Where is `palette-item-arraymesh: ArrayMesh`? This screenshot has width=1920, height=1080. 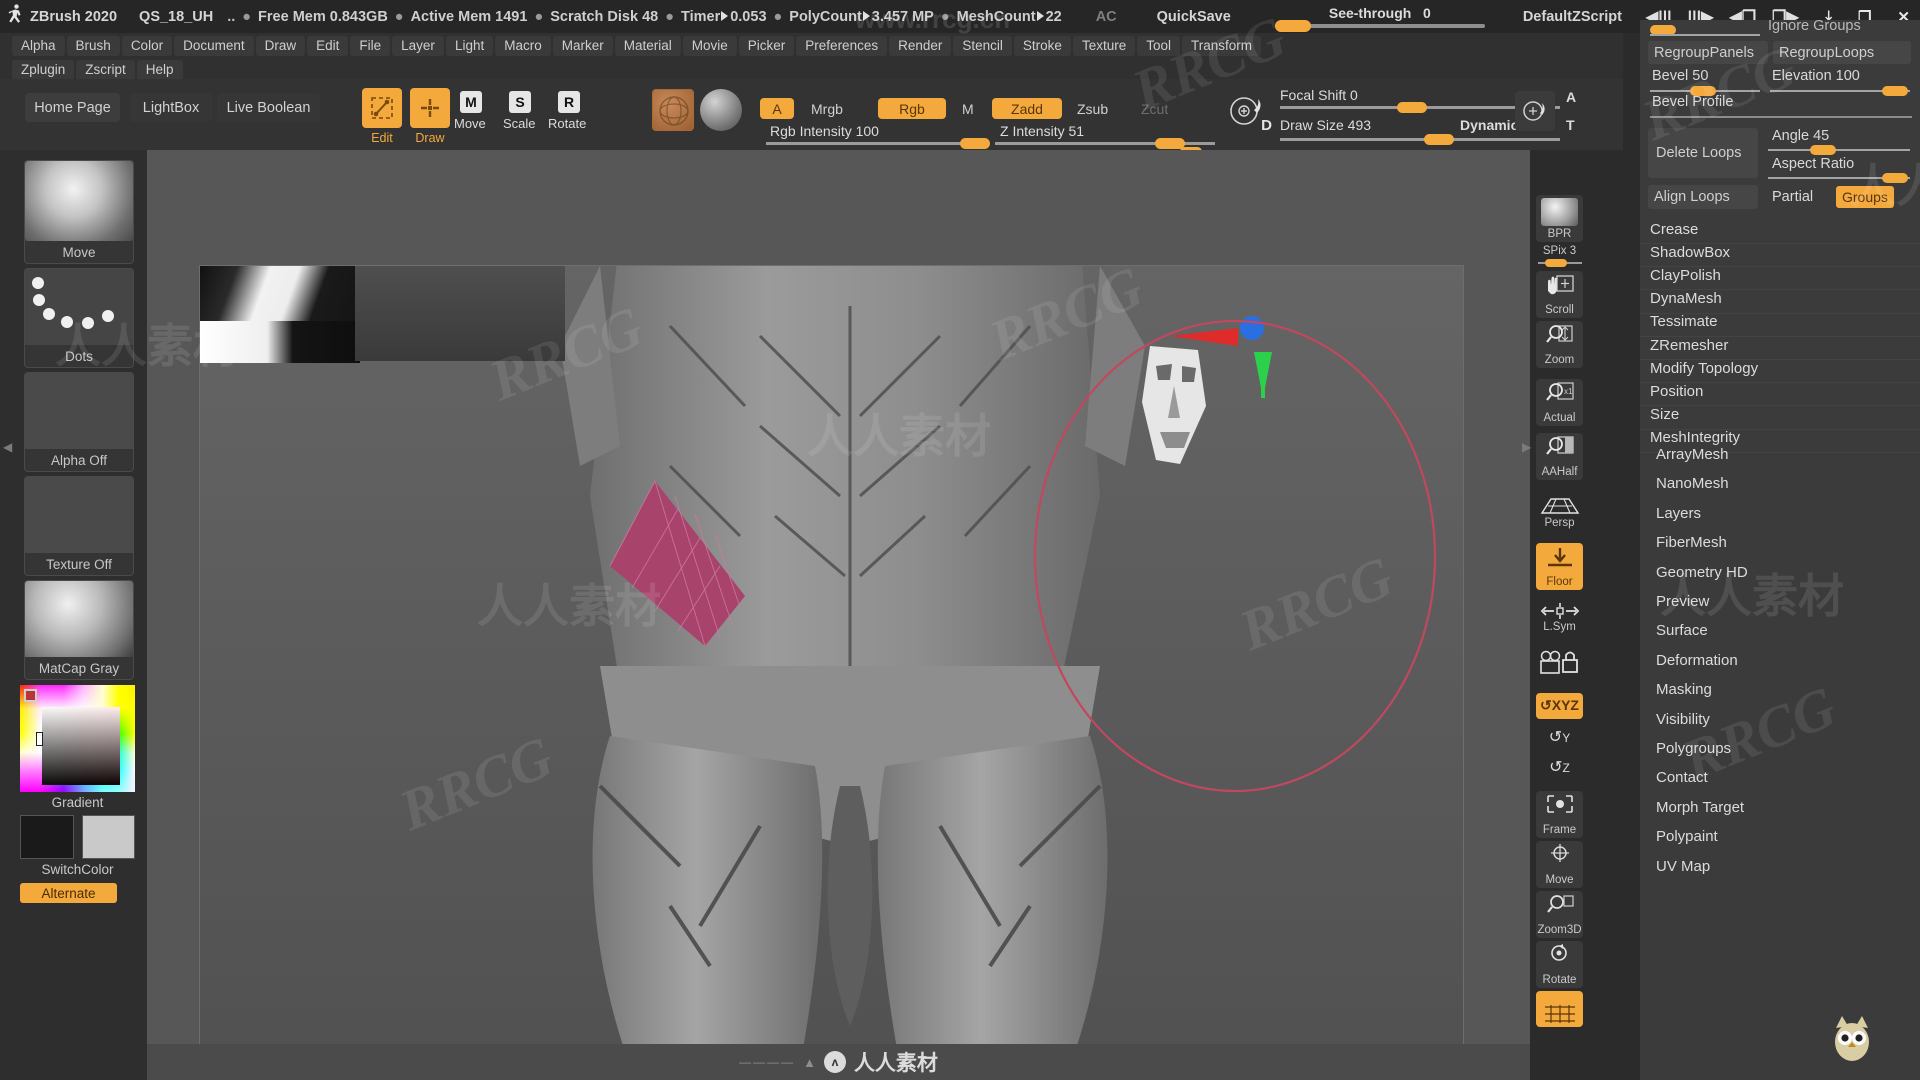 palette-item-arraymesh: ArrayMesh is located at coordinates (1780, 454).